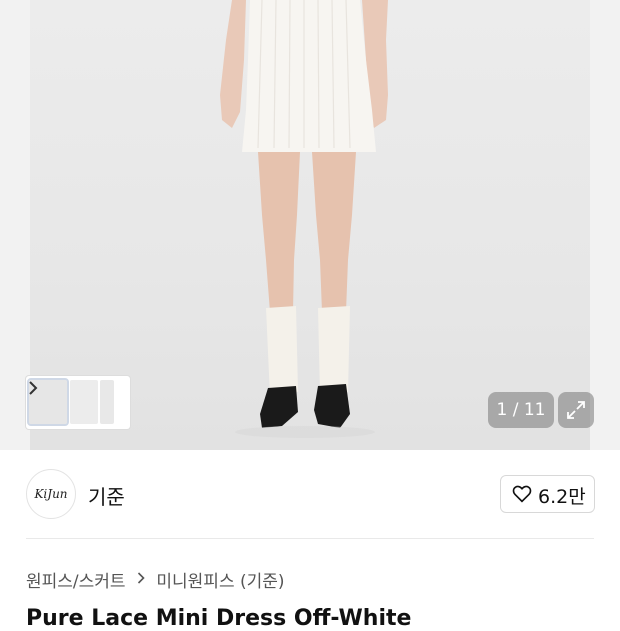 This screenshot has height=631, width=620. What do you see at coordinates (522, 494) in the screenshot?
I see `heart-icon` at bounding box center [522, 494].